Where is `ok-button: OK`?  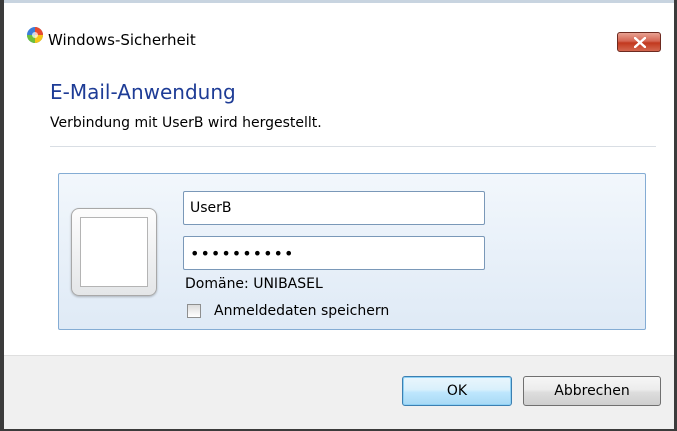
ok-button: OK is located at coordinates (457, 391).